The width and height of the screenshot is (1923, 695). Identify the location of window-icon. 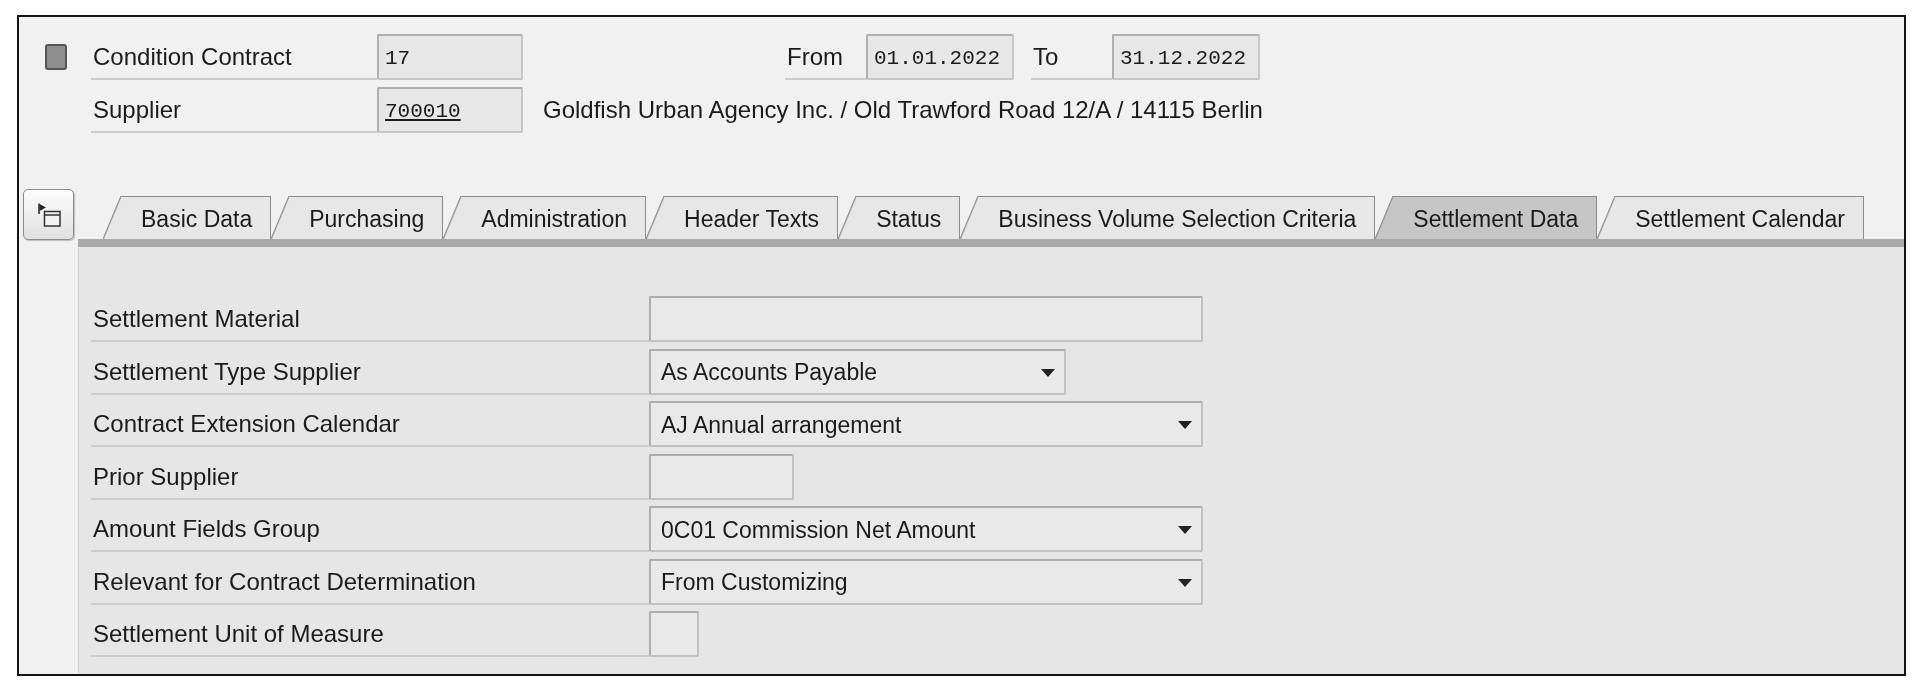
(48, 214).